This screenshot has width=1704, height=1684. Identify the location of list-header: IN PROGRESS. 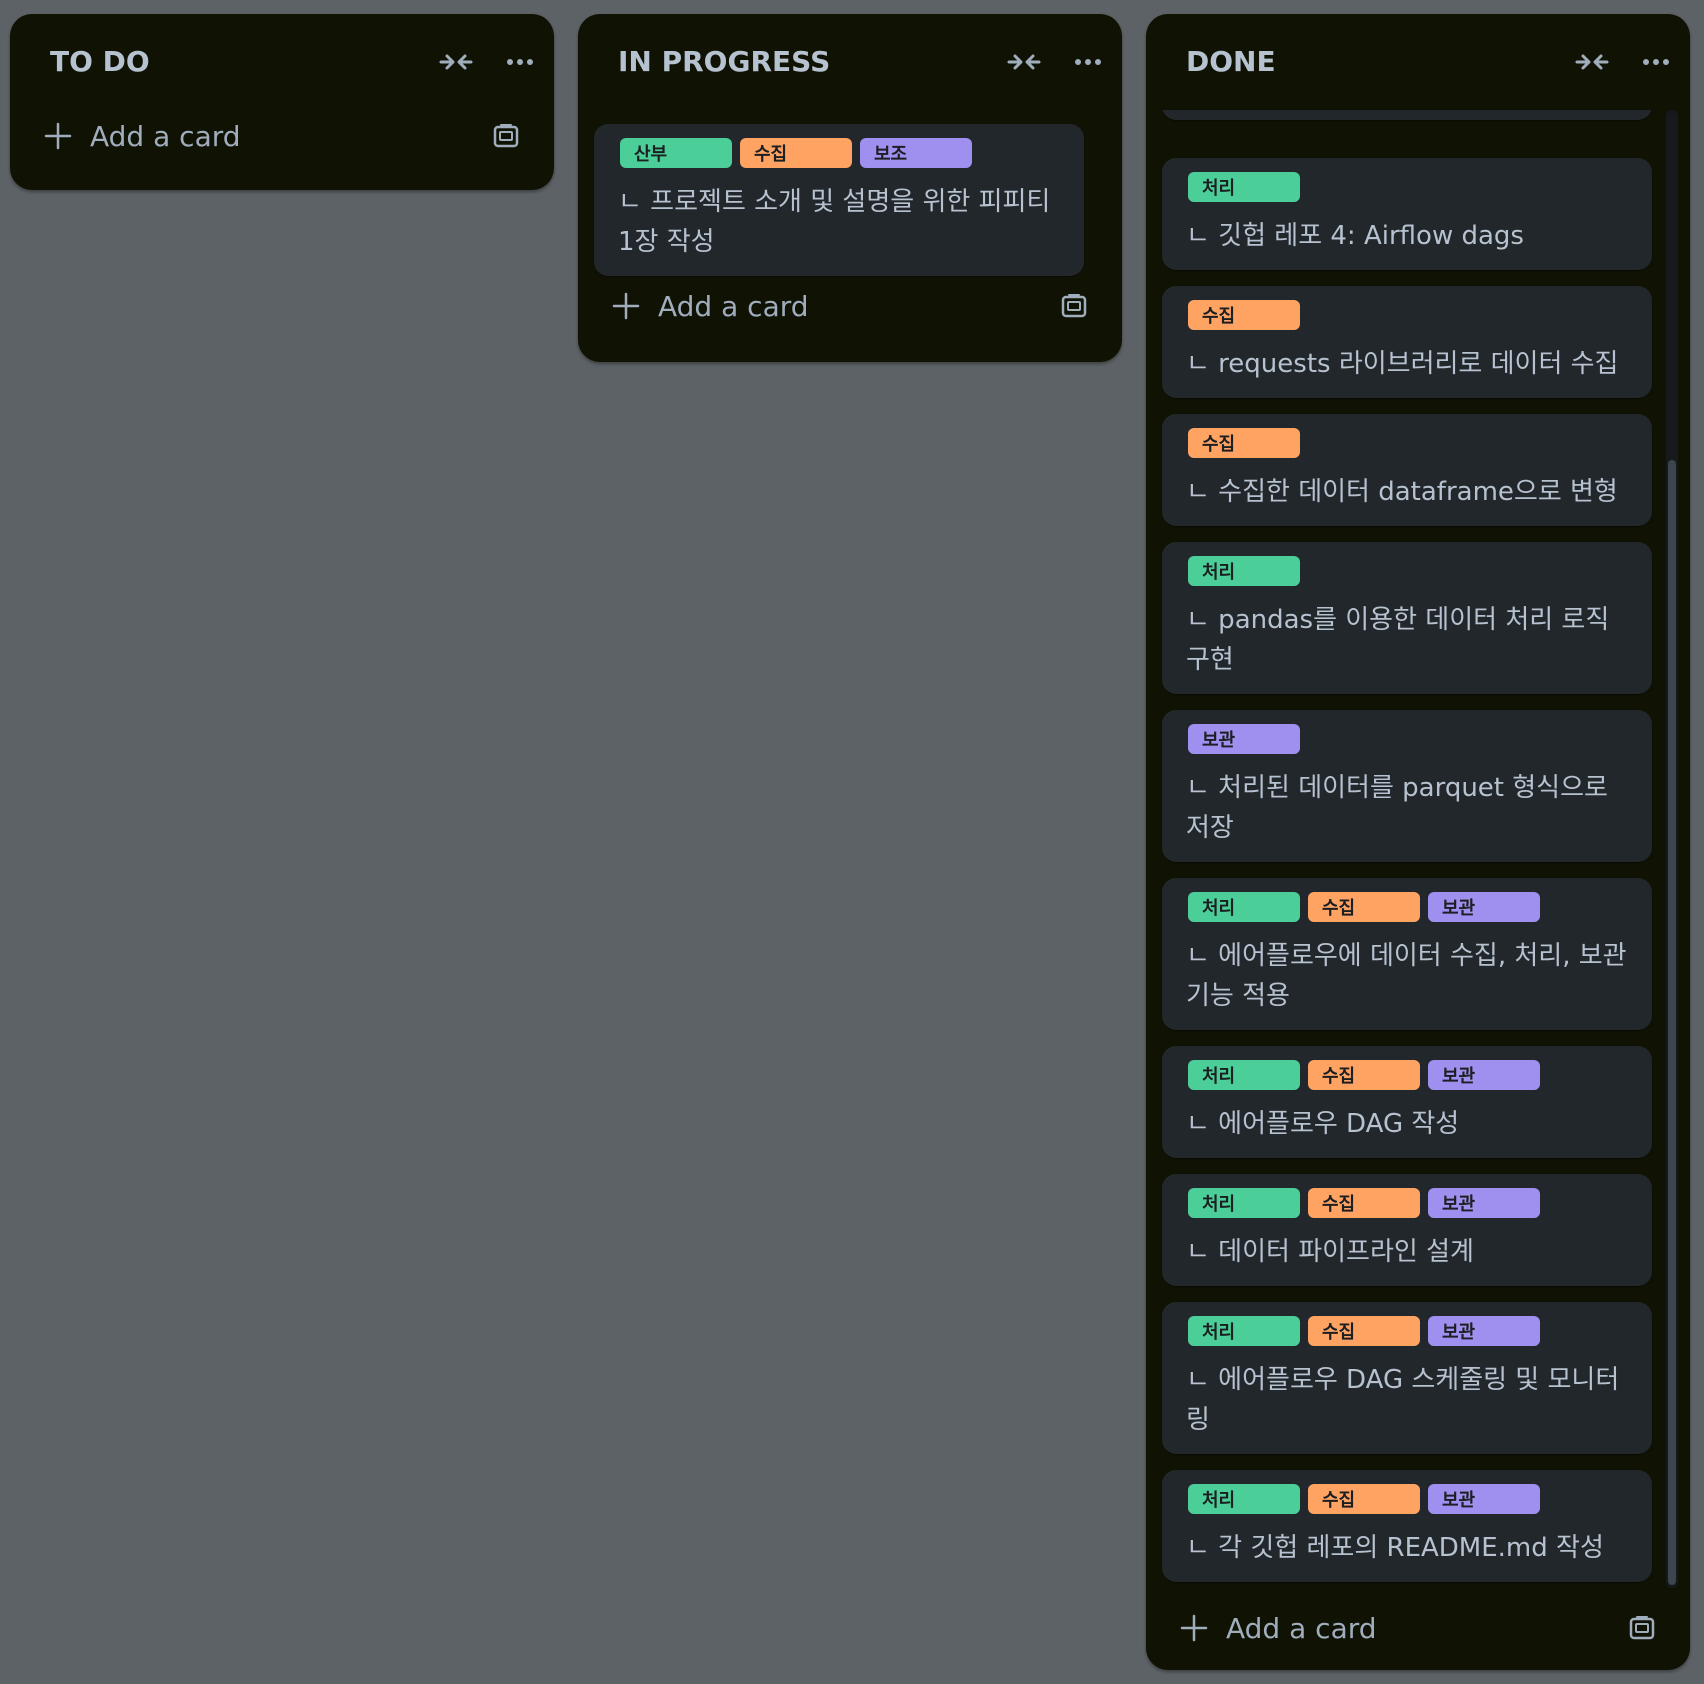
(850, 62).